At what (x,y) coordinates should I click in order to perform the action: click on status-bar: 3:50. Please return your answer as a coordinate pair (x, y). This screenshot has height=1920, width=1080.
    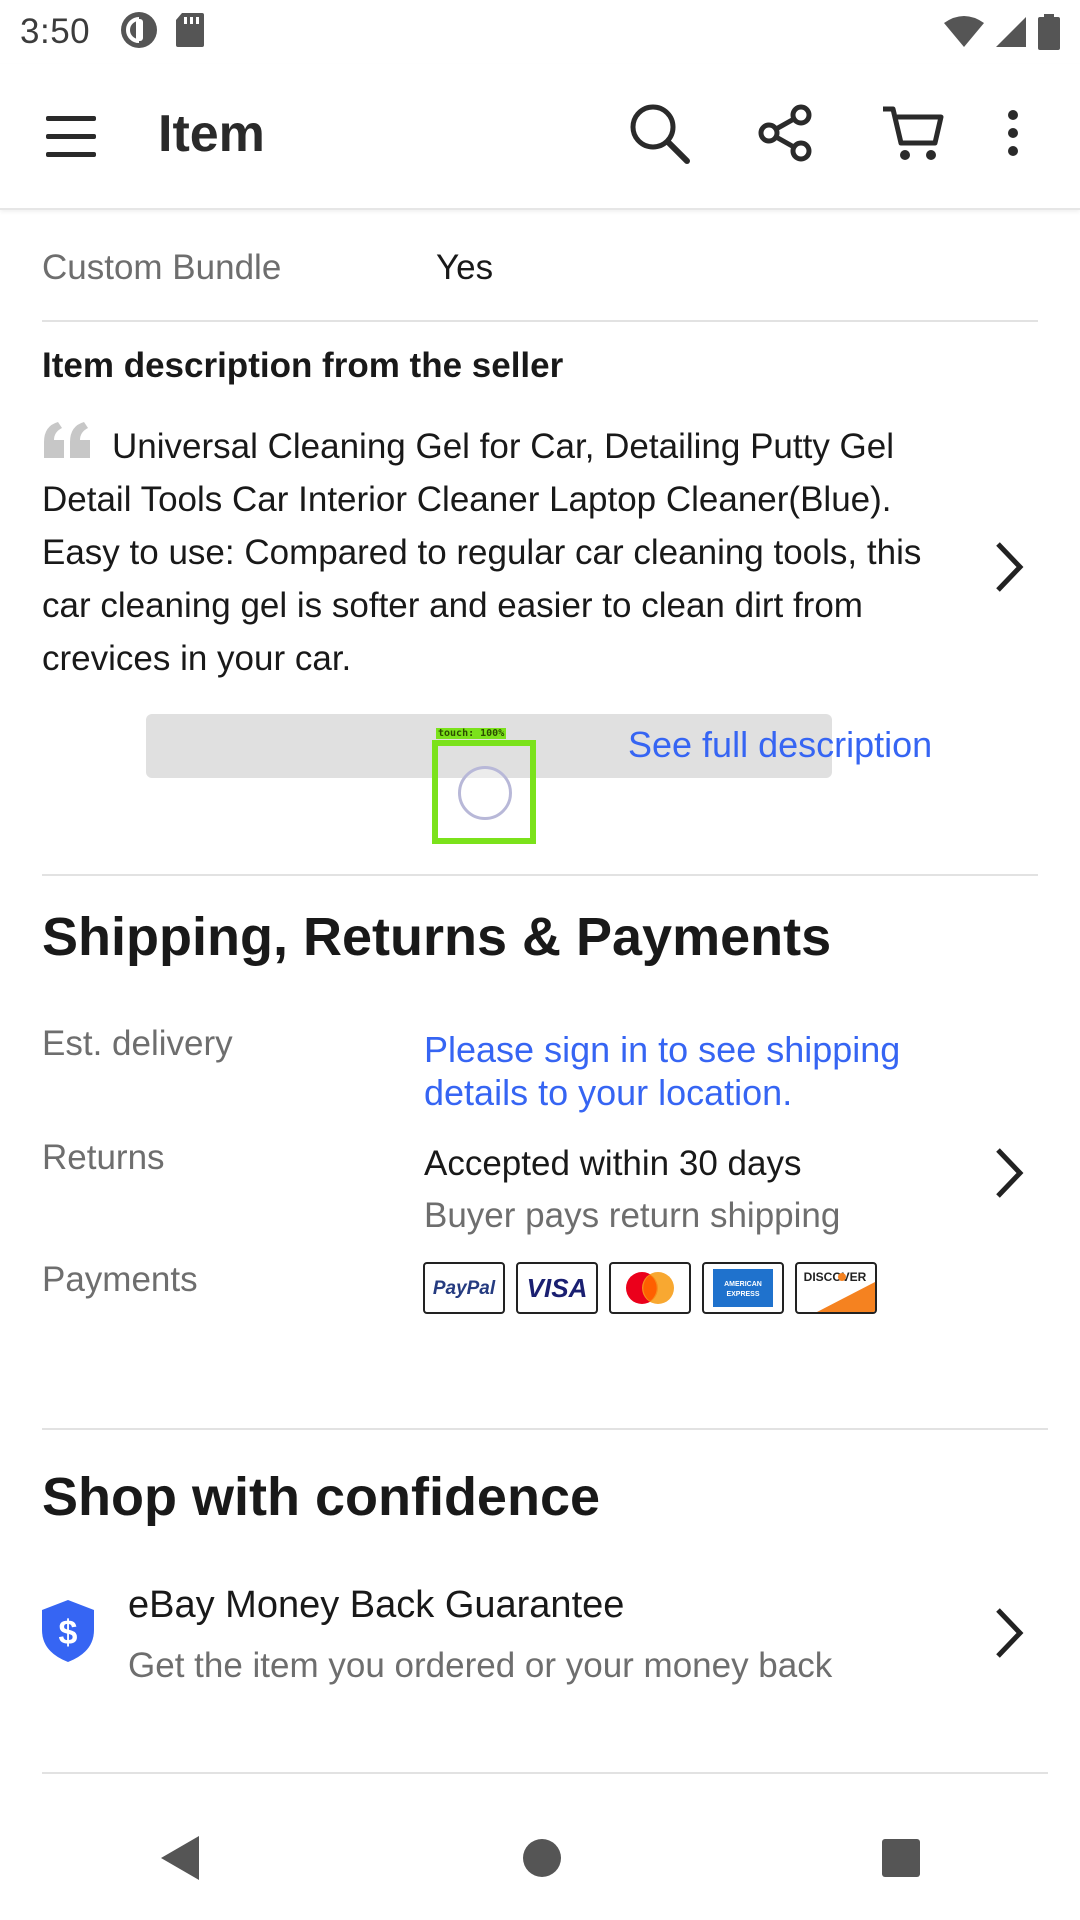
    Looking at the image, I should click on (540, 32).